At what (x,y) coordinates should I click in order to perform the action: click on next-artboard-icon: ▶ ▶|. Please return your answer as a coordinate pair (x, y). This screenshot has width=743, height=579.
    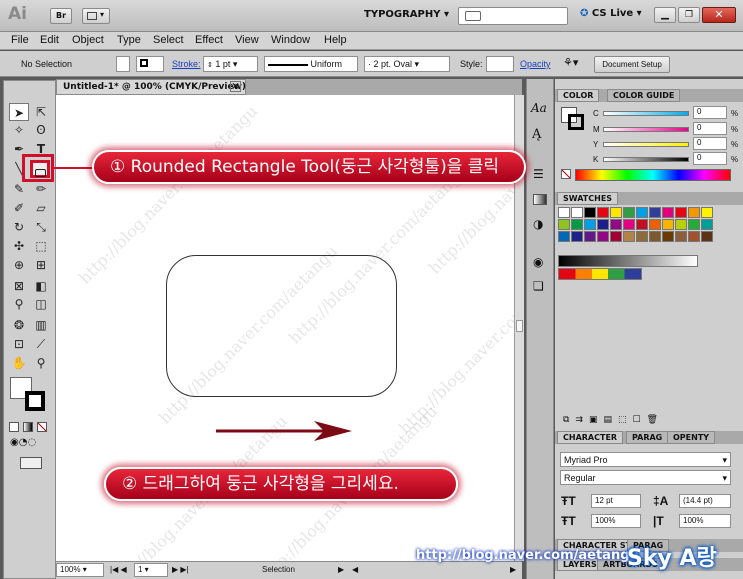
    Looking at the image, I should click on (180, 569).